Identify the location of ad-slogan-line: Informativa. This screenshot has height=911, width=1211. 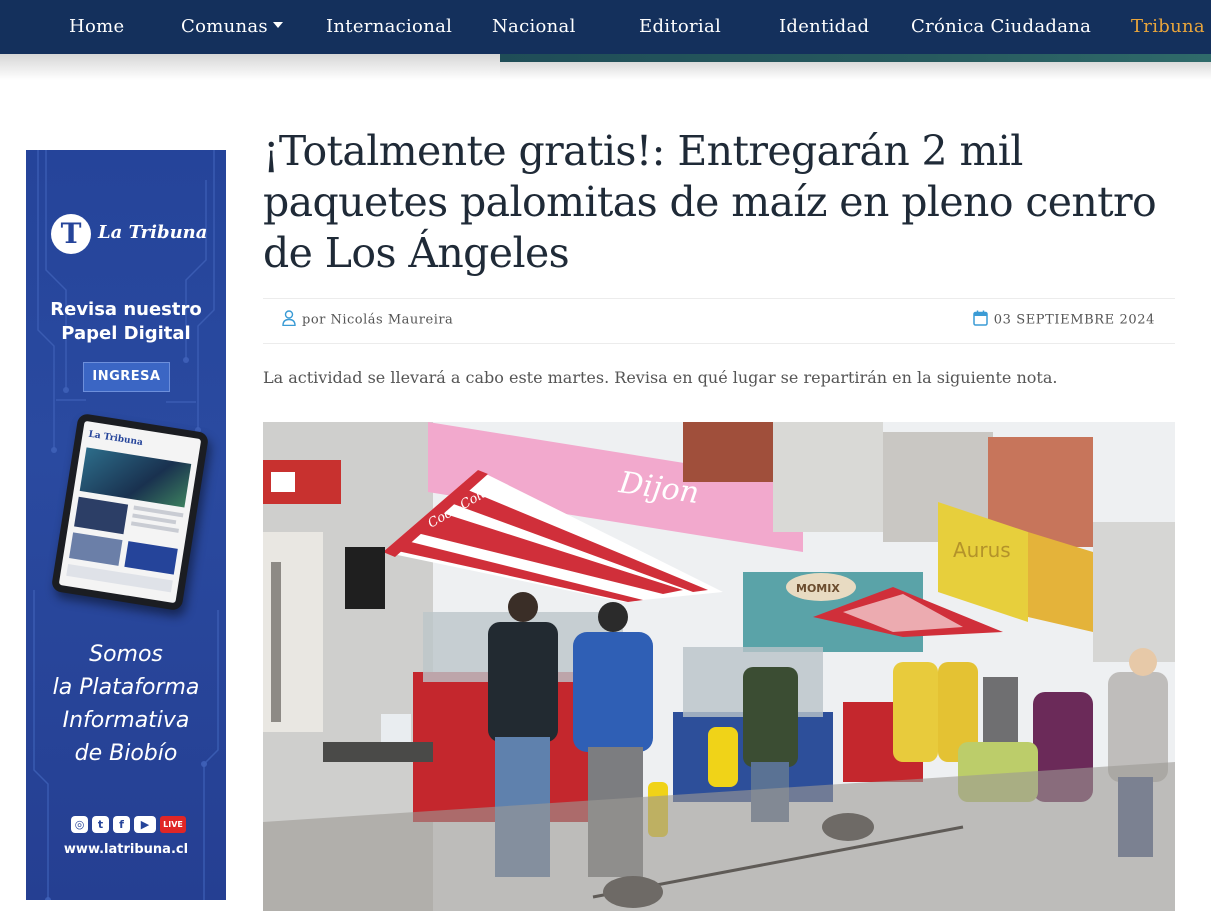
(126, 720).